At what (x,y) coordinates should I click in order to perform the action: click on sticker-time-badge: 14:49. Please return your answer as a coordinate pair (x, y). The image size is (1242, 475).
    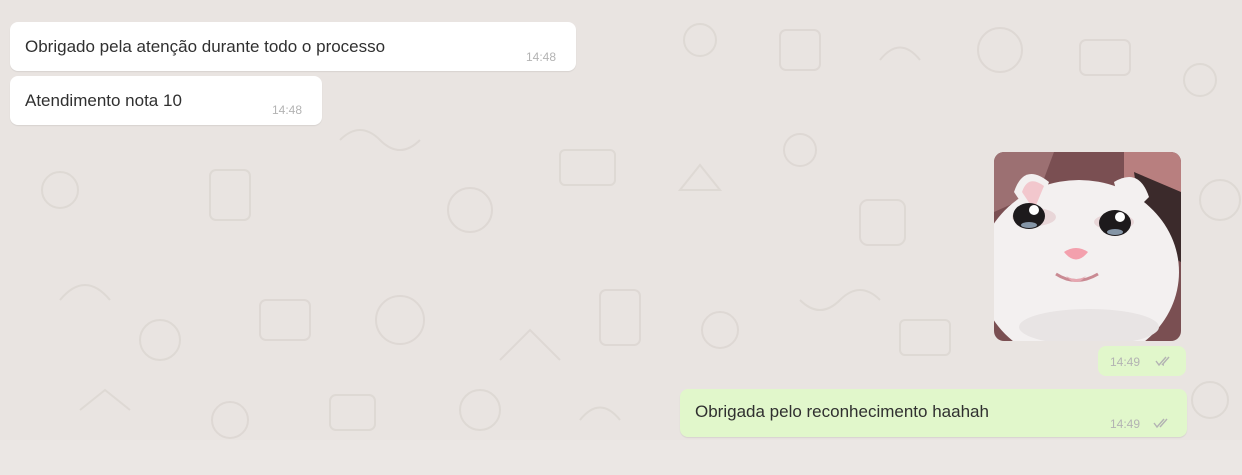
    Looking at the image, I should click on (1142, 361).